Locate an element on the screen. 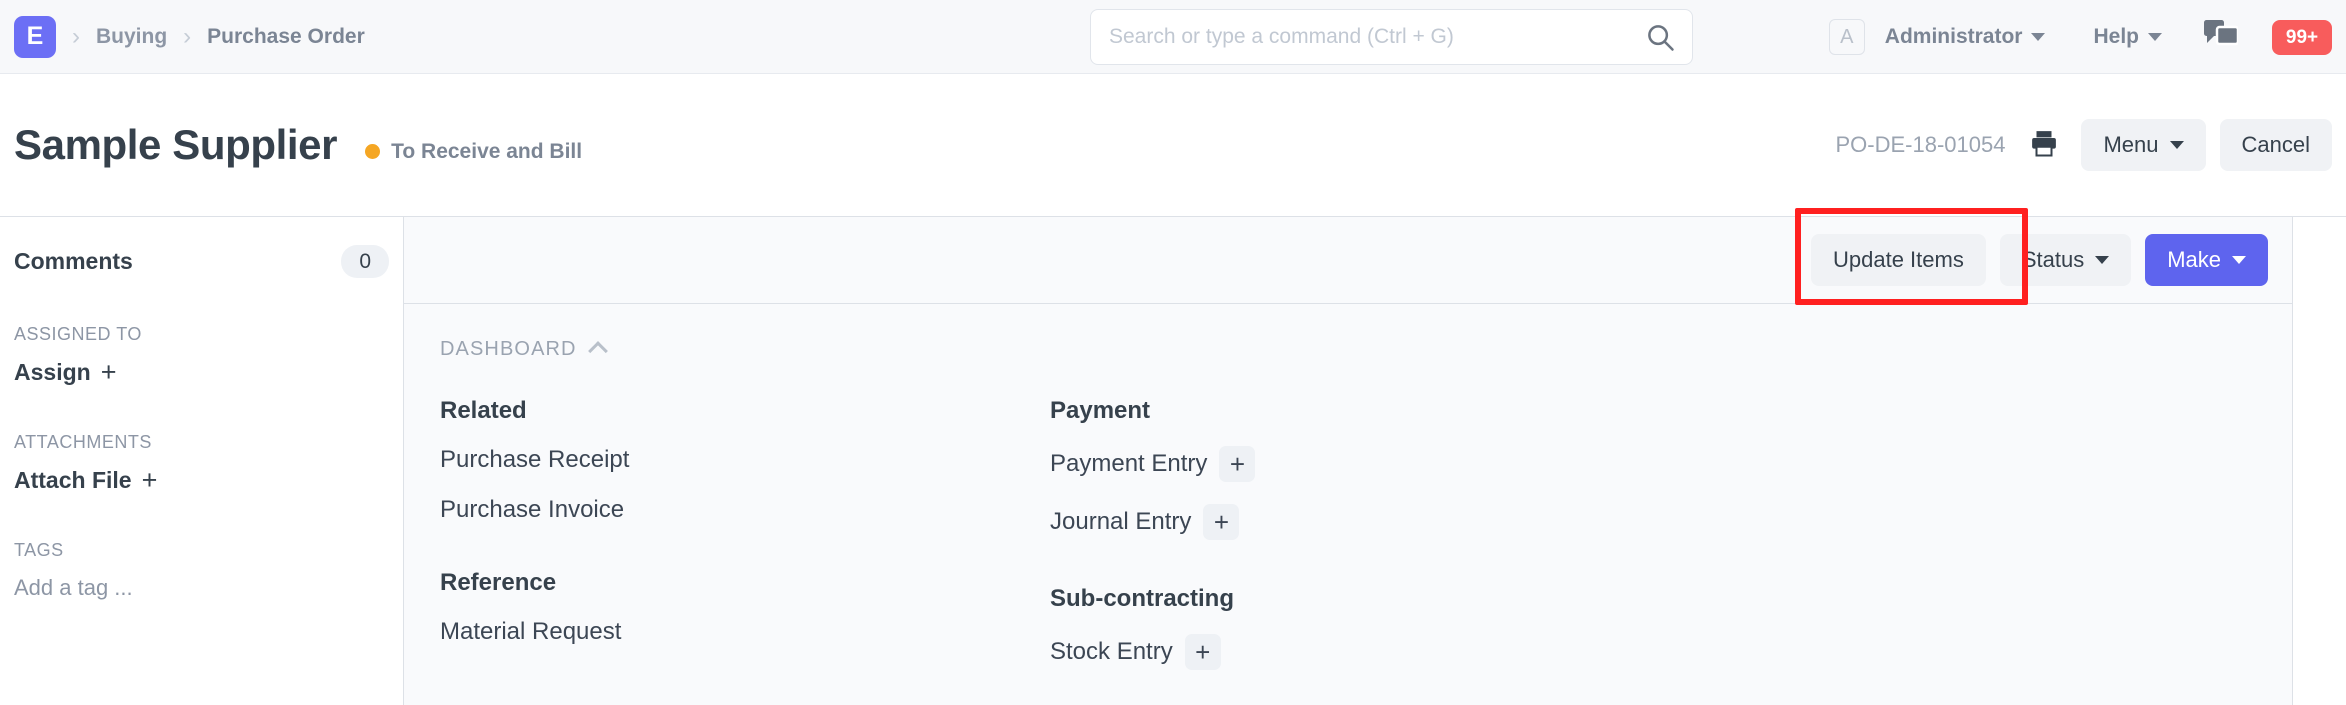 The width and height of the screenshot is (2346, 705). link-stock-entry-label: Stock Entry is located at coordinates (1111, 651).